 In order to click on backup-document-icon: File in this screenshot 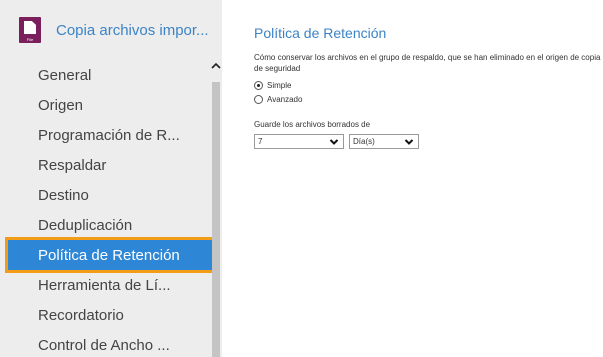, I will do `click(30, 30)`.